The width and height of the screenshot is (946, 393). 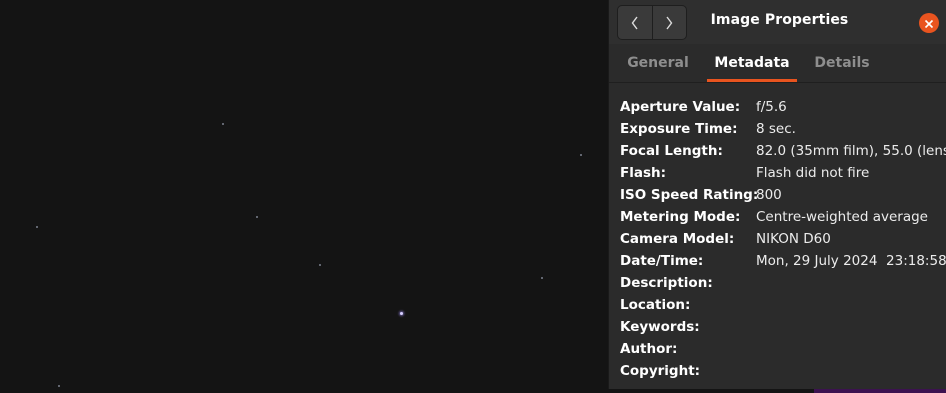 I want to click on metadata-label: Focal Length:, so click(x=671, y=151).